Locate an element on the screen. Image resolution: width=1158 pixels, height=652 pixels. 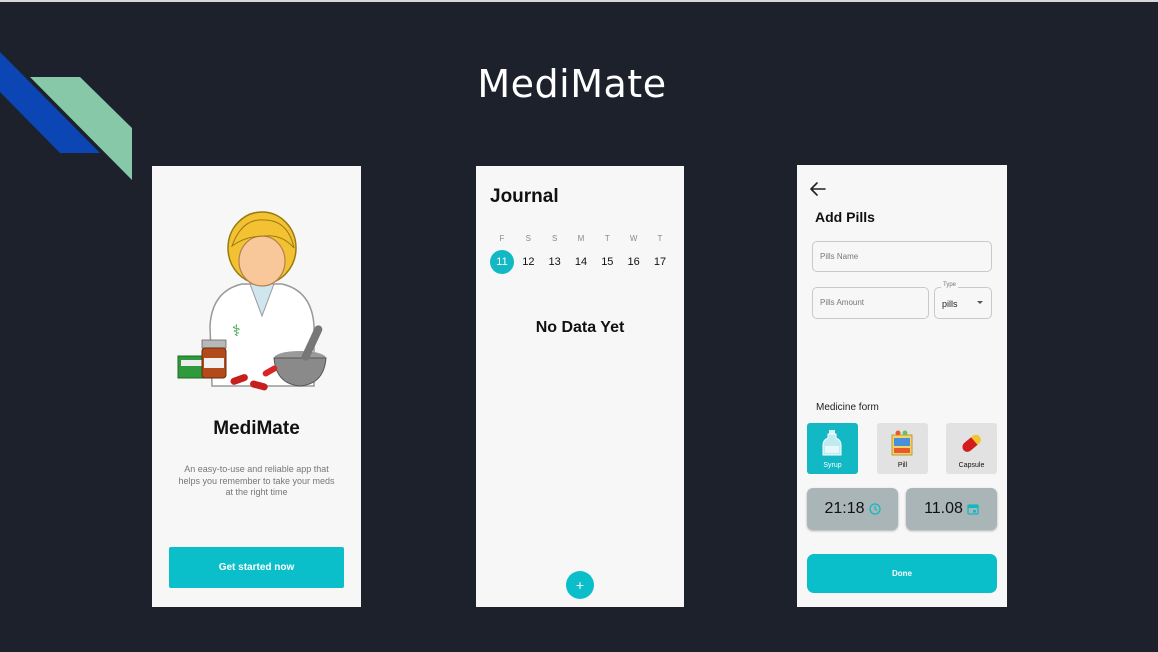
date-item: 17 is located at coordinates (660, 262).